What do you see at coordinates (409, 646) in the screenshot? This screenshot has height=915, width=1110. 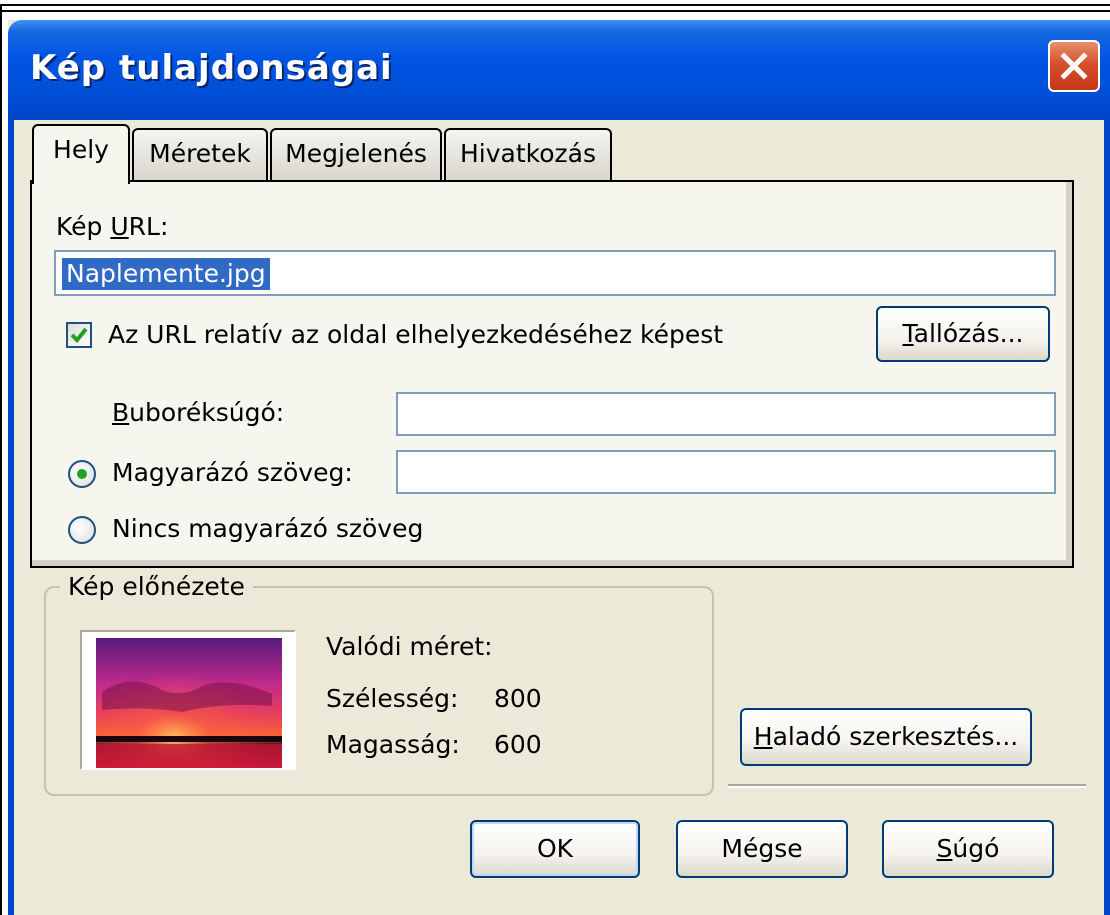 I see `real-size-label: Valódi méret:` at bounding box center [409, 646].